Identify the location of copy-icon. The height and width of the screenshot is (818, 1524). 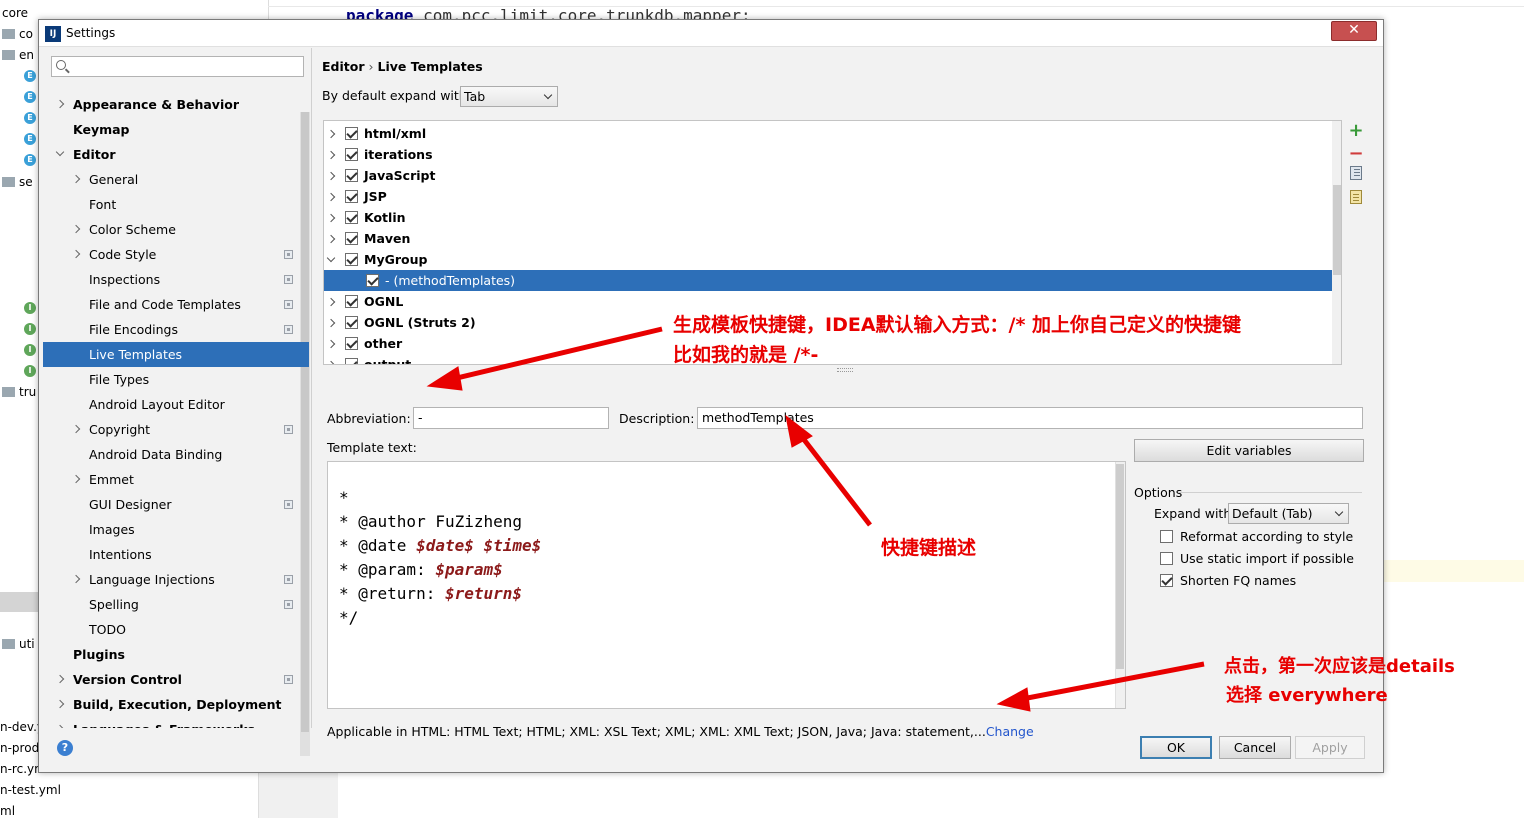
(1356, 173).